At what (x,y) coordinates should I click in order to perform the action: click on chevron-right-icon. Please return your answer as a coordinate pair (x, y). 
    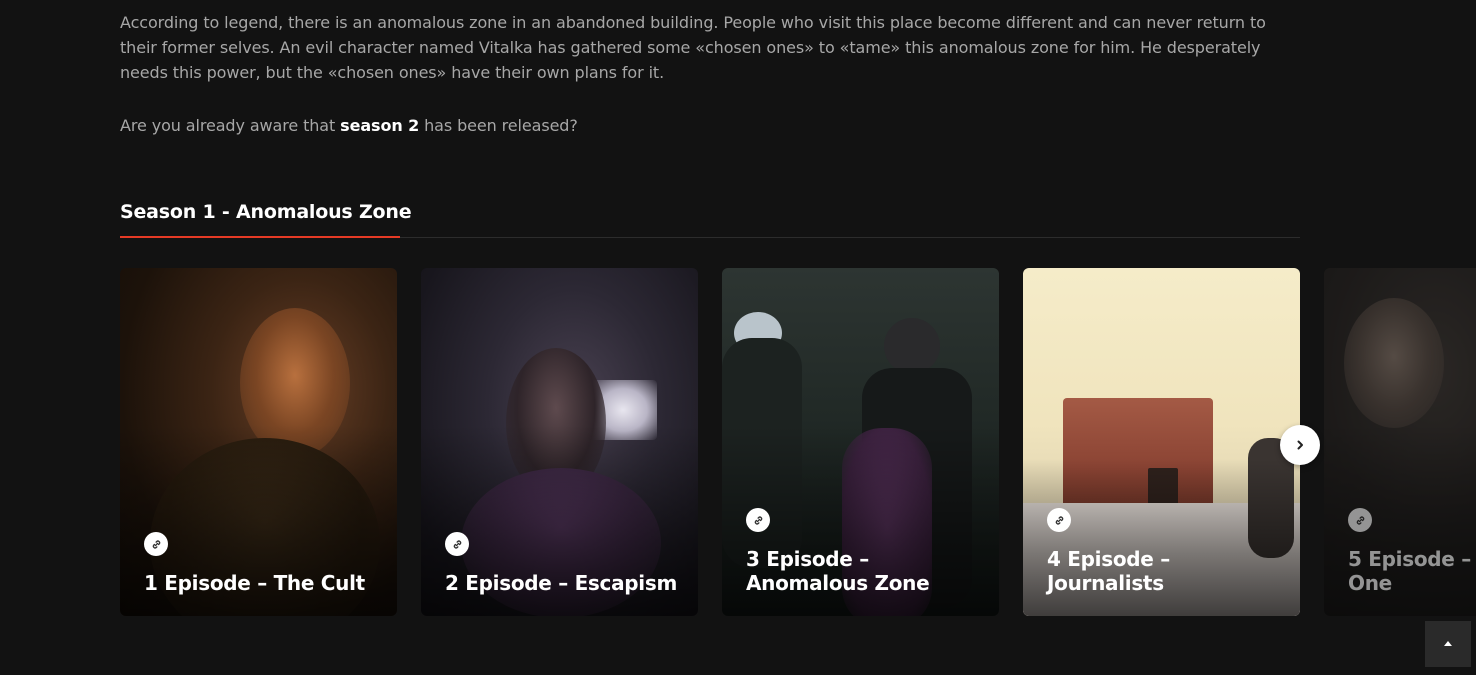
    Looking at the image, I should click on (1300, 445).